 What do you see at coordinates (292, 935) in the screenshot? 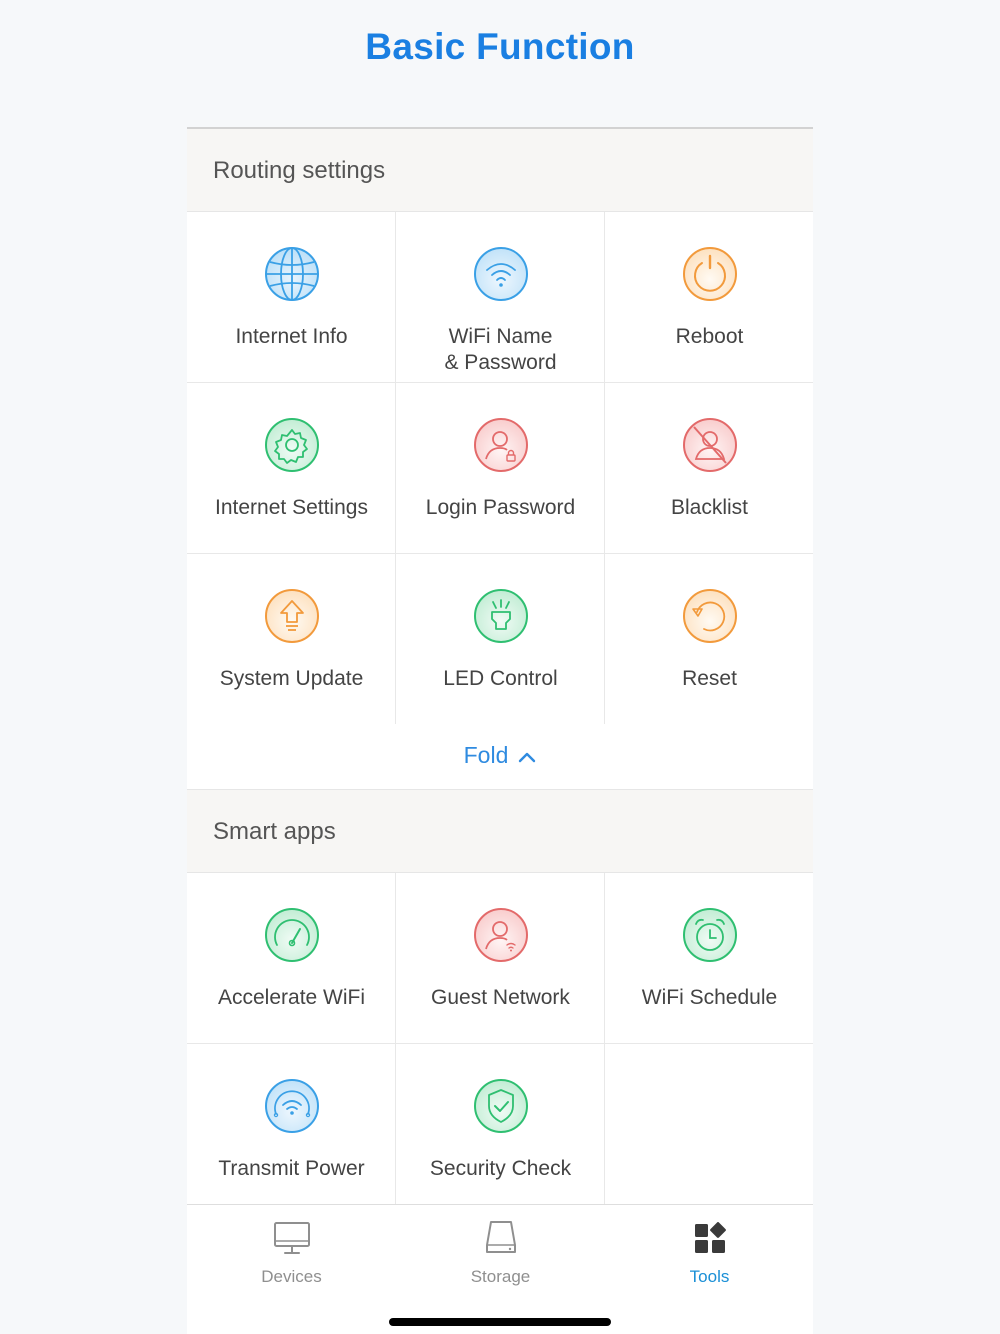
I see `speedometer-icon` at bounding box center [292, 935].